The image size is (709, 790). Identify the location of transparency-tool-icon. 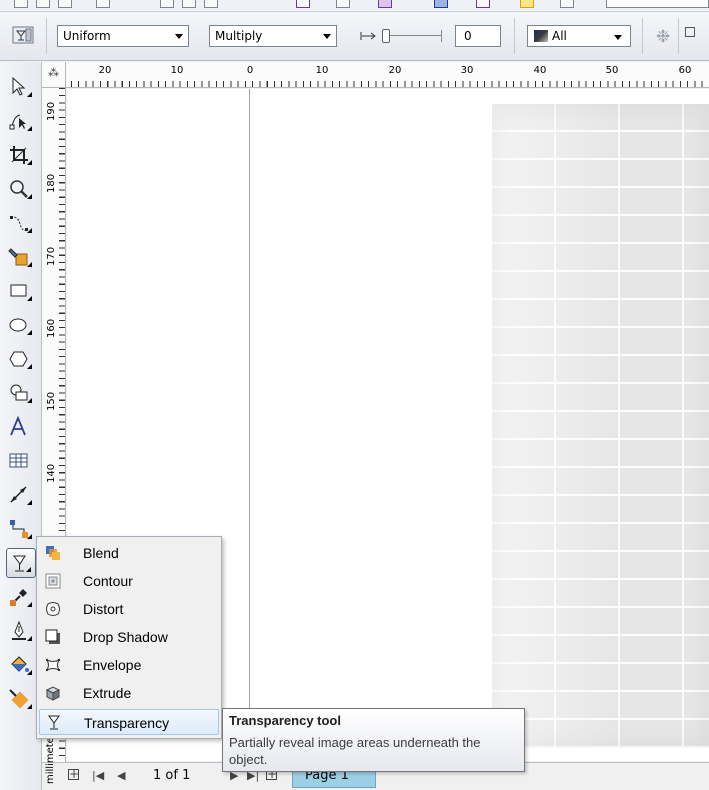
(24, 36).